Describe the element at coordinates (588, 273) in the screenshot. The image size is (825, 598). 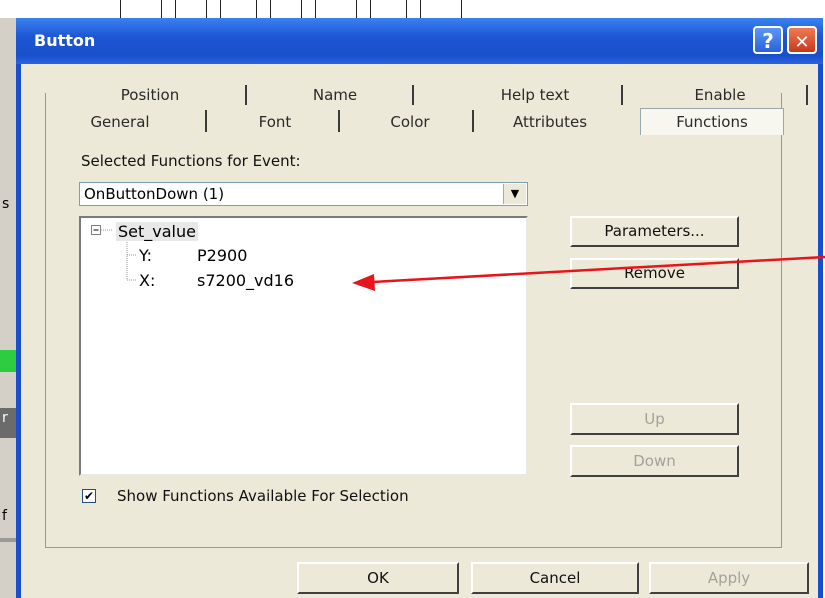
I see `annotation-arrow-icon` at that location.